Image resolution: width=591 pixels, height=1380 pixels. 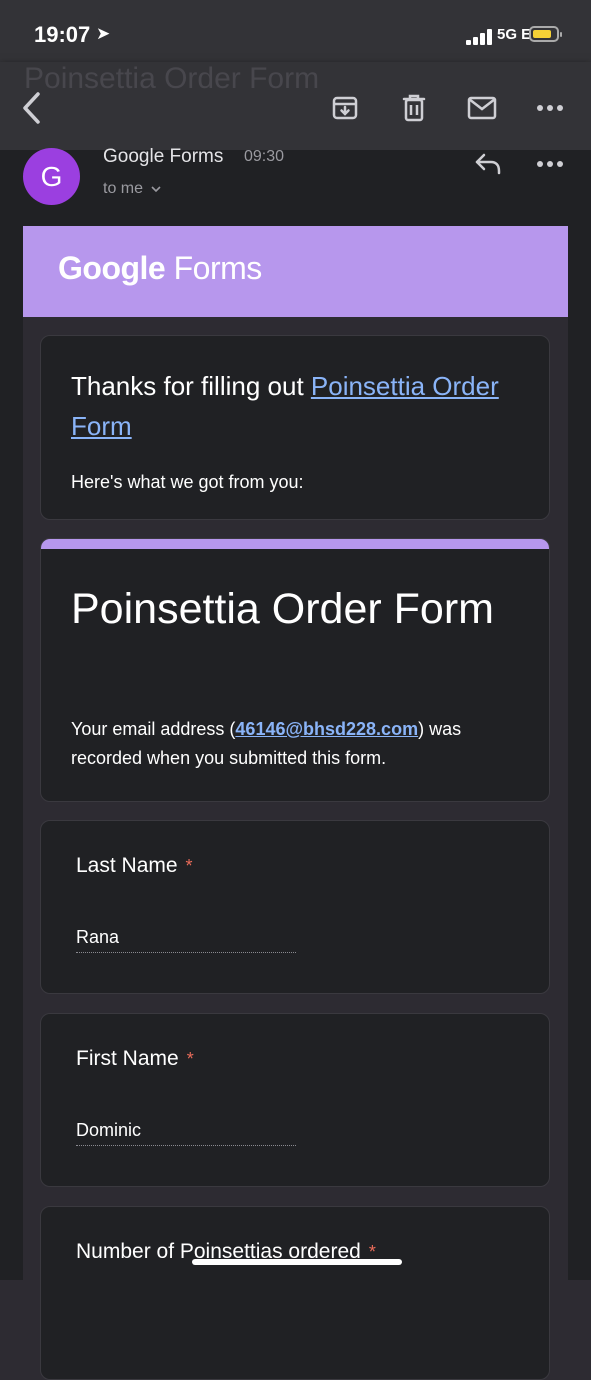 I want to click on google-forms-banner: Google Forms, so click(x=295, y=271).